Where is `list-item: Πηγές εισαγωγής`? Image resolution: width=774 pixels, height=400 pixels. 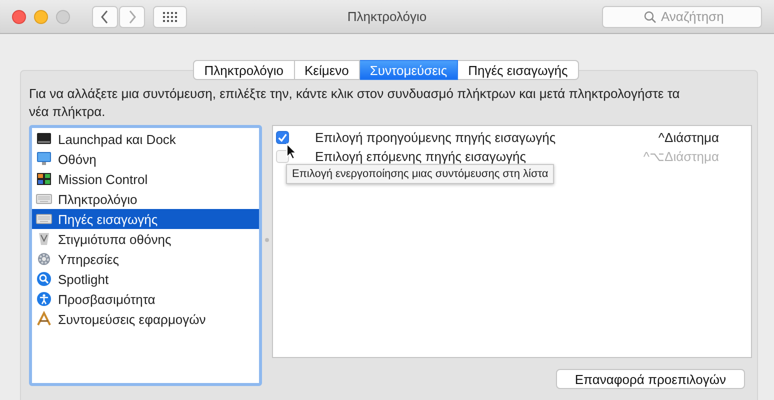
list-item: Πηγές εισαγωγής is located at coordinates (145, 219).